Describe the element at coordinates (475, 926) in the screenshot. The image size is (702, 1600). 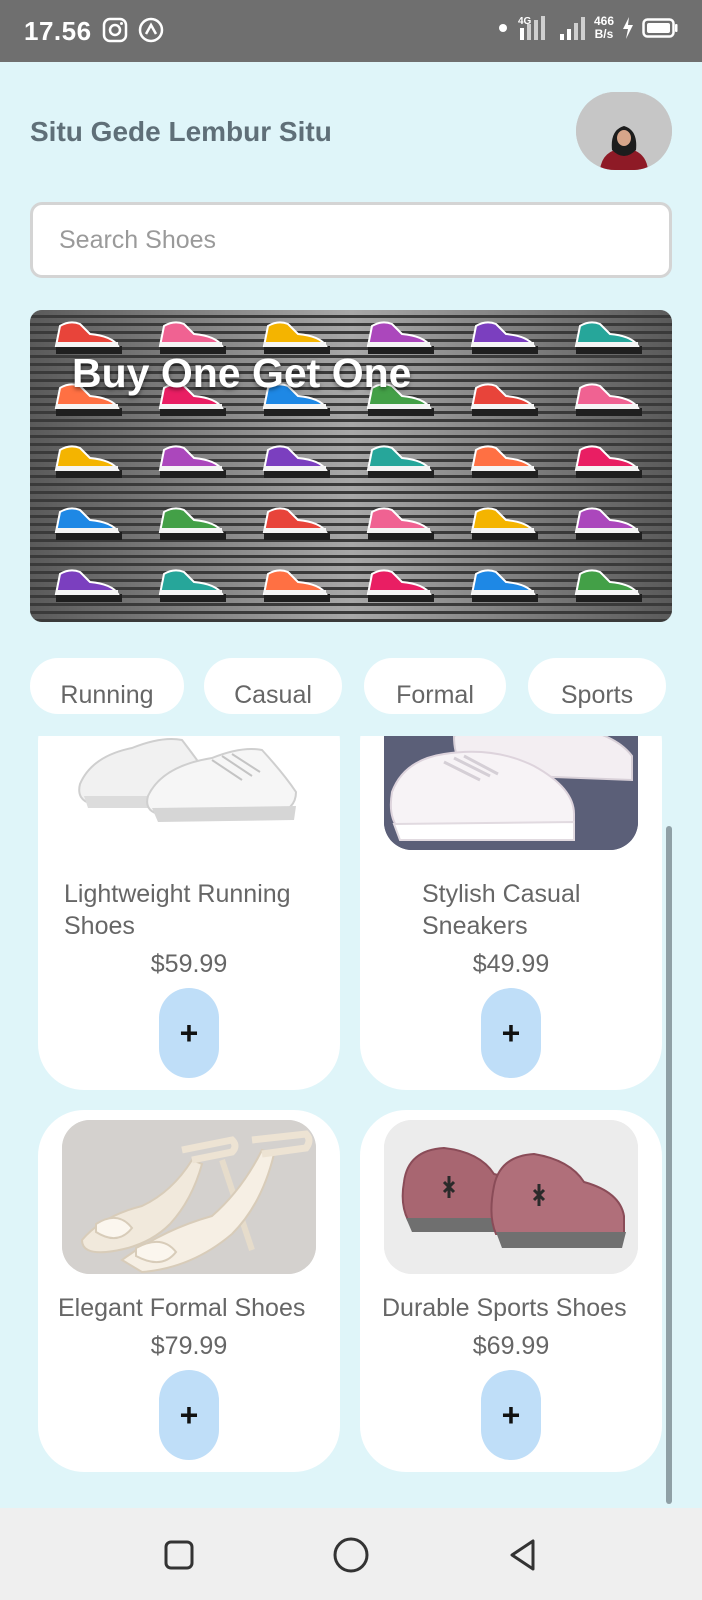
I see `product-name-line: Sneakers` at that location.